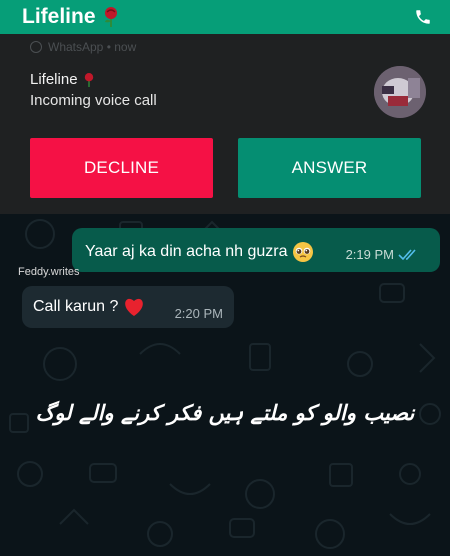 This screenshot has width=450, height=556. I want to click on red-heart-icon, so click(134, 307).